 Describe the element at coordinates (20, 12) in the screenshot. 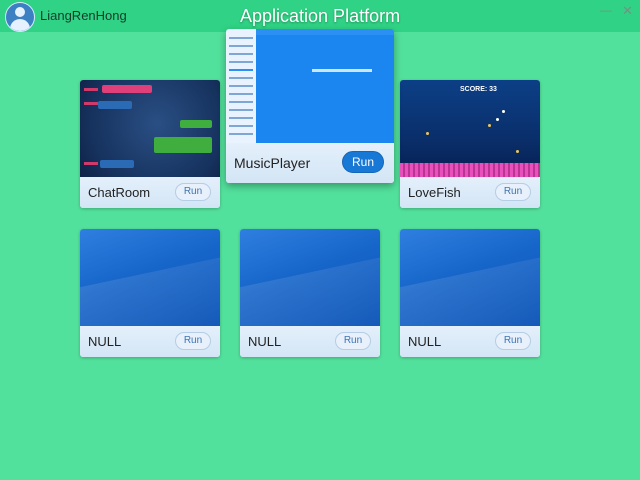

I see `avatar-head-shape` at that location.